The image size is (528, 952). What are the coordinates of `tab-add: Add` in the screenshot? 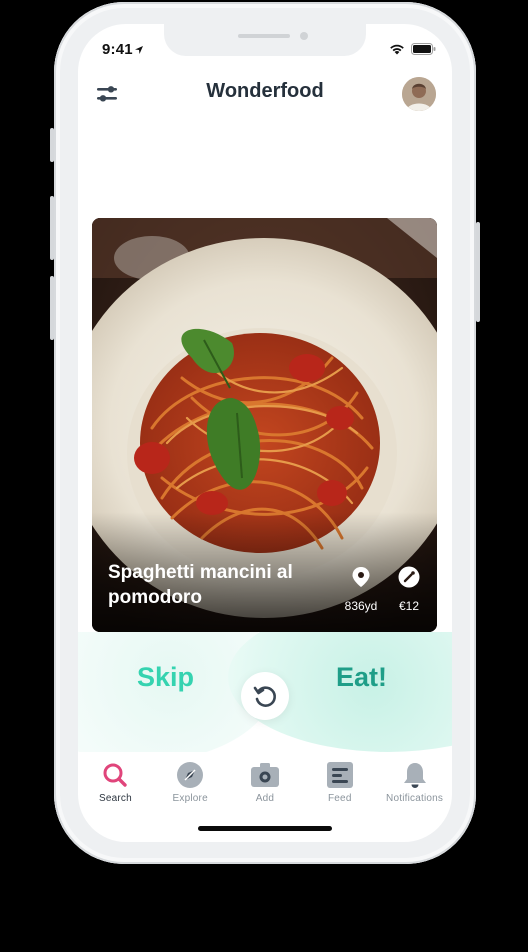 It's located at (265, 785).